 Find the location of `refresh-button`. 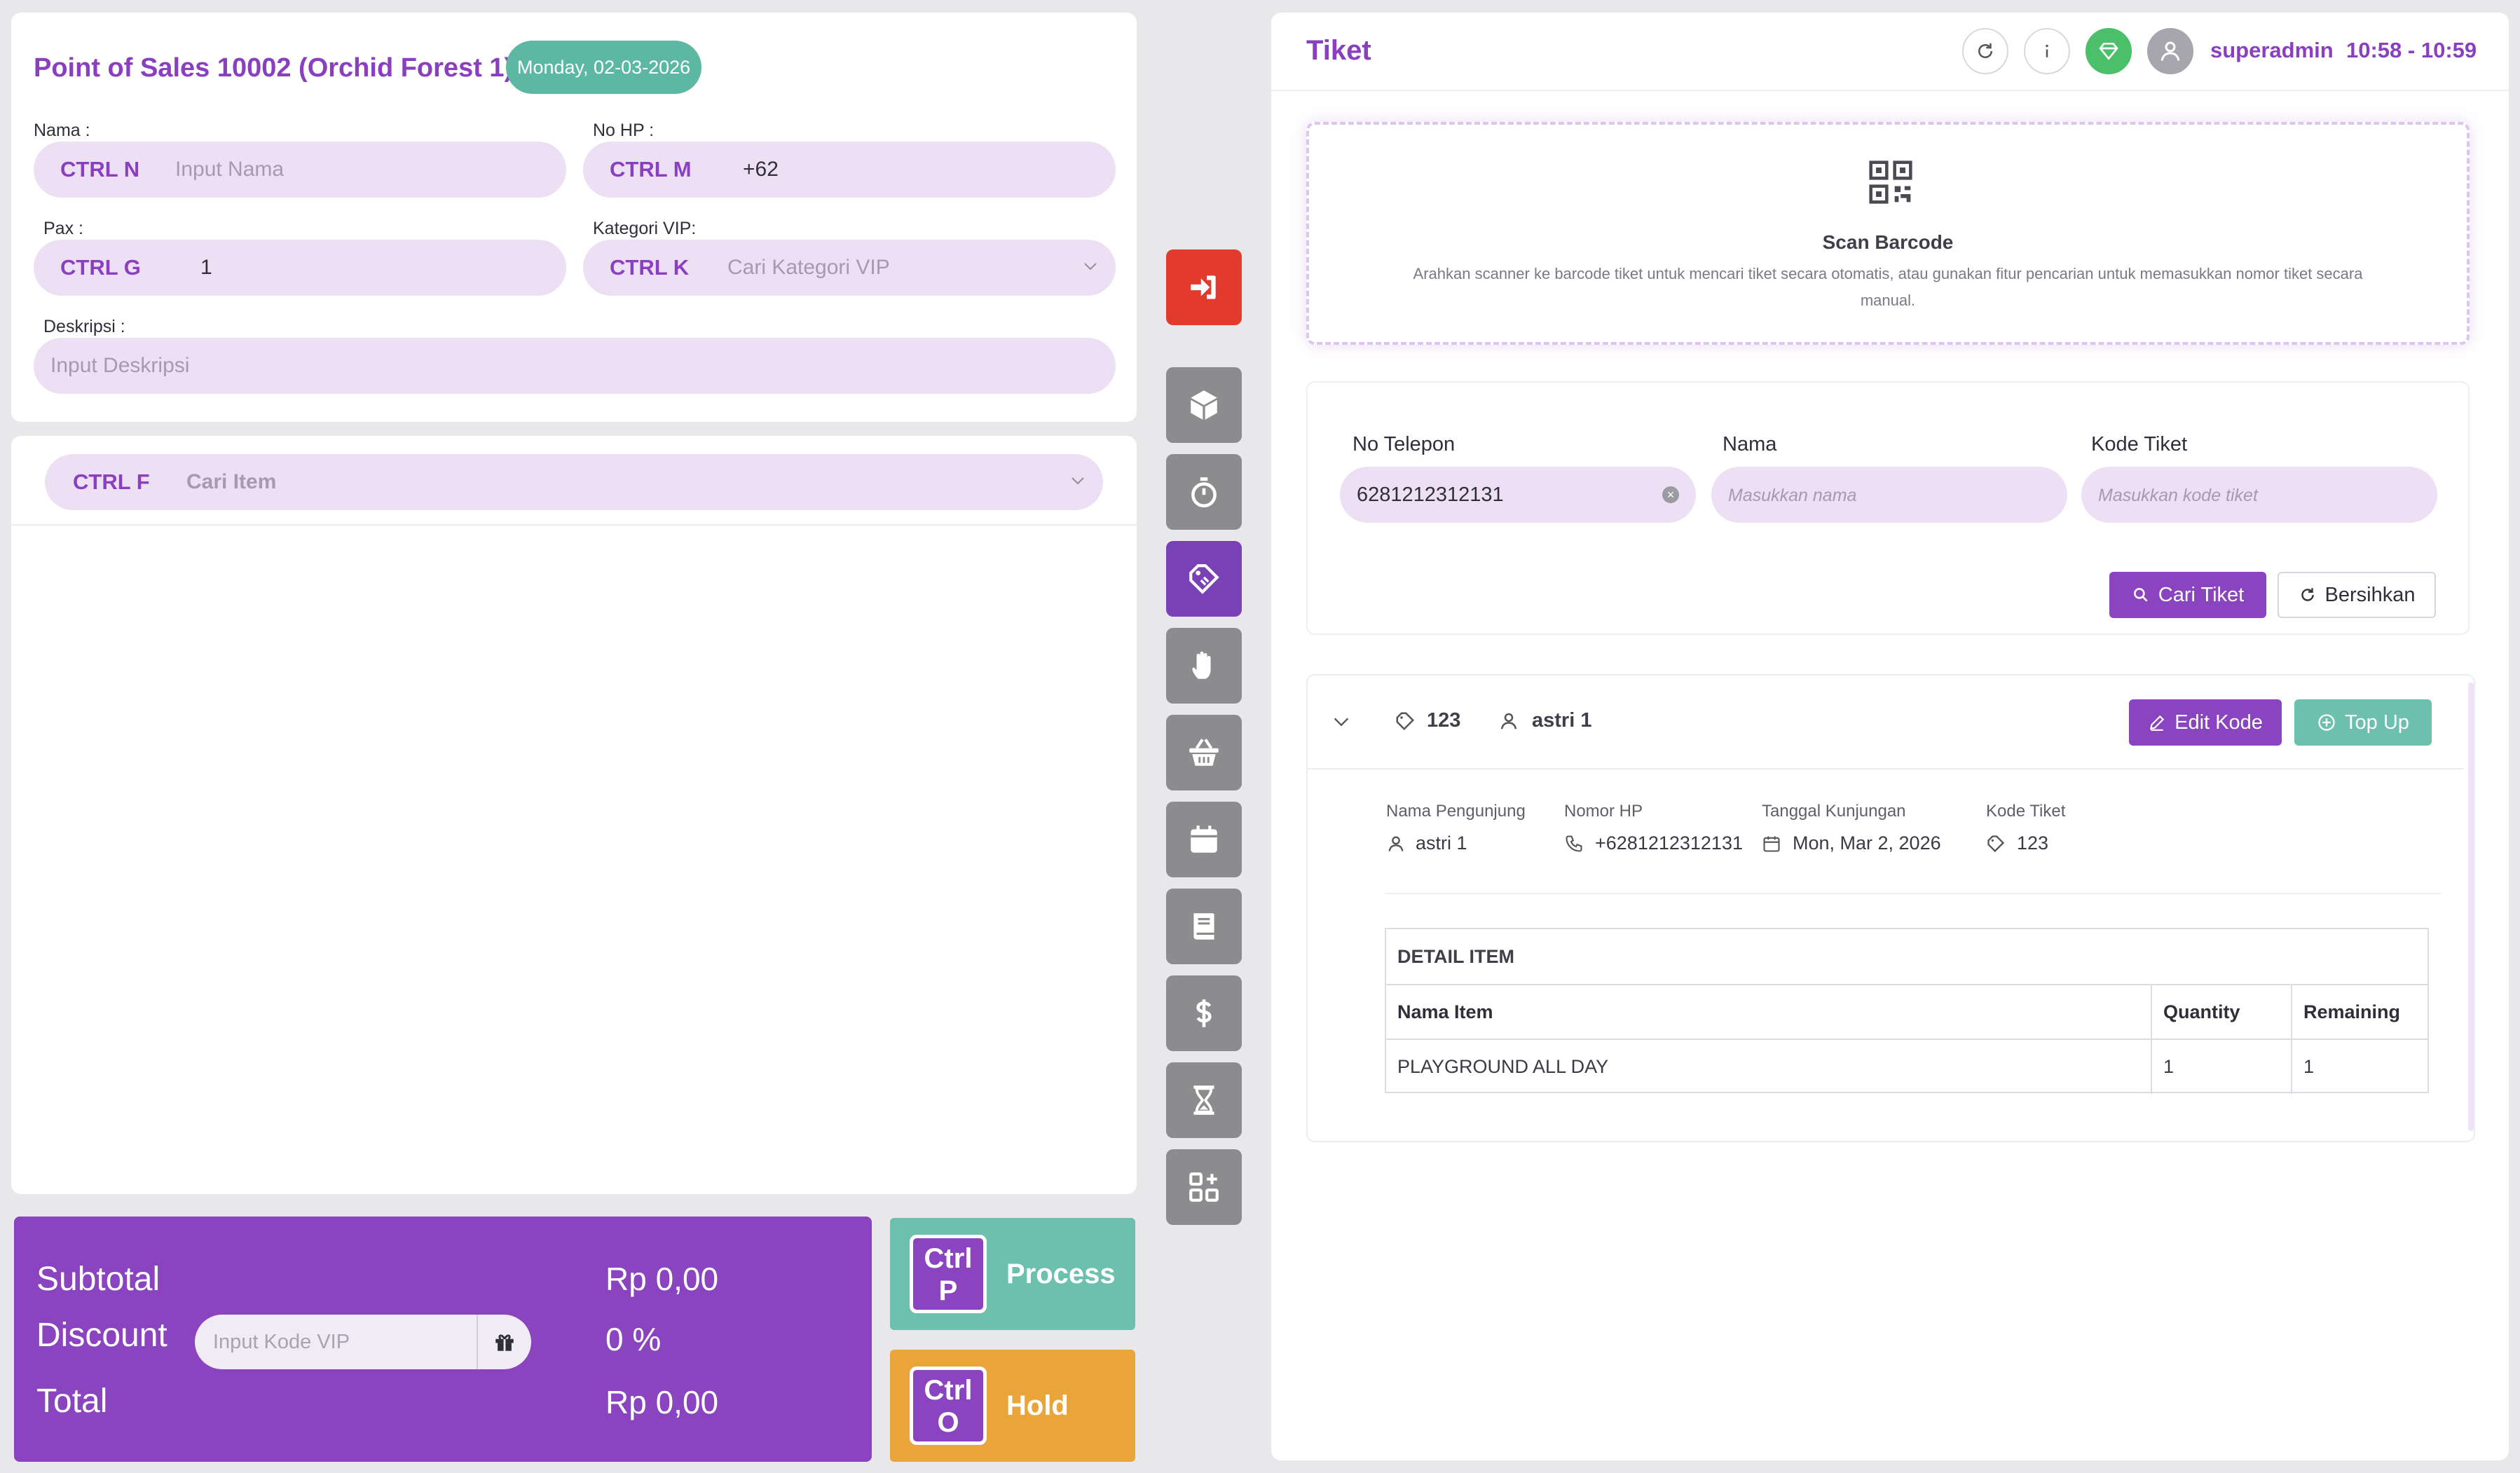

refresh-button is located at coordinates (1985, 51).